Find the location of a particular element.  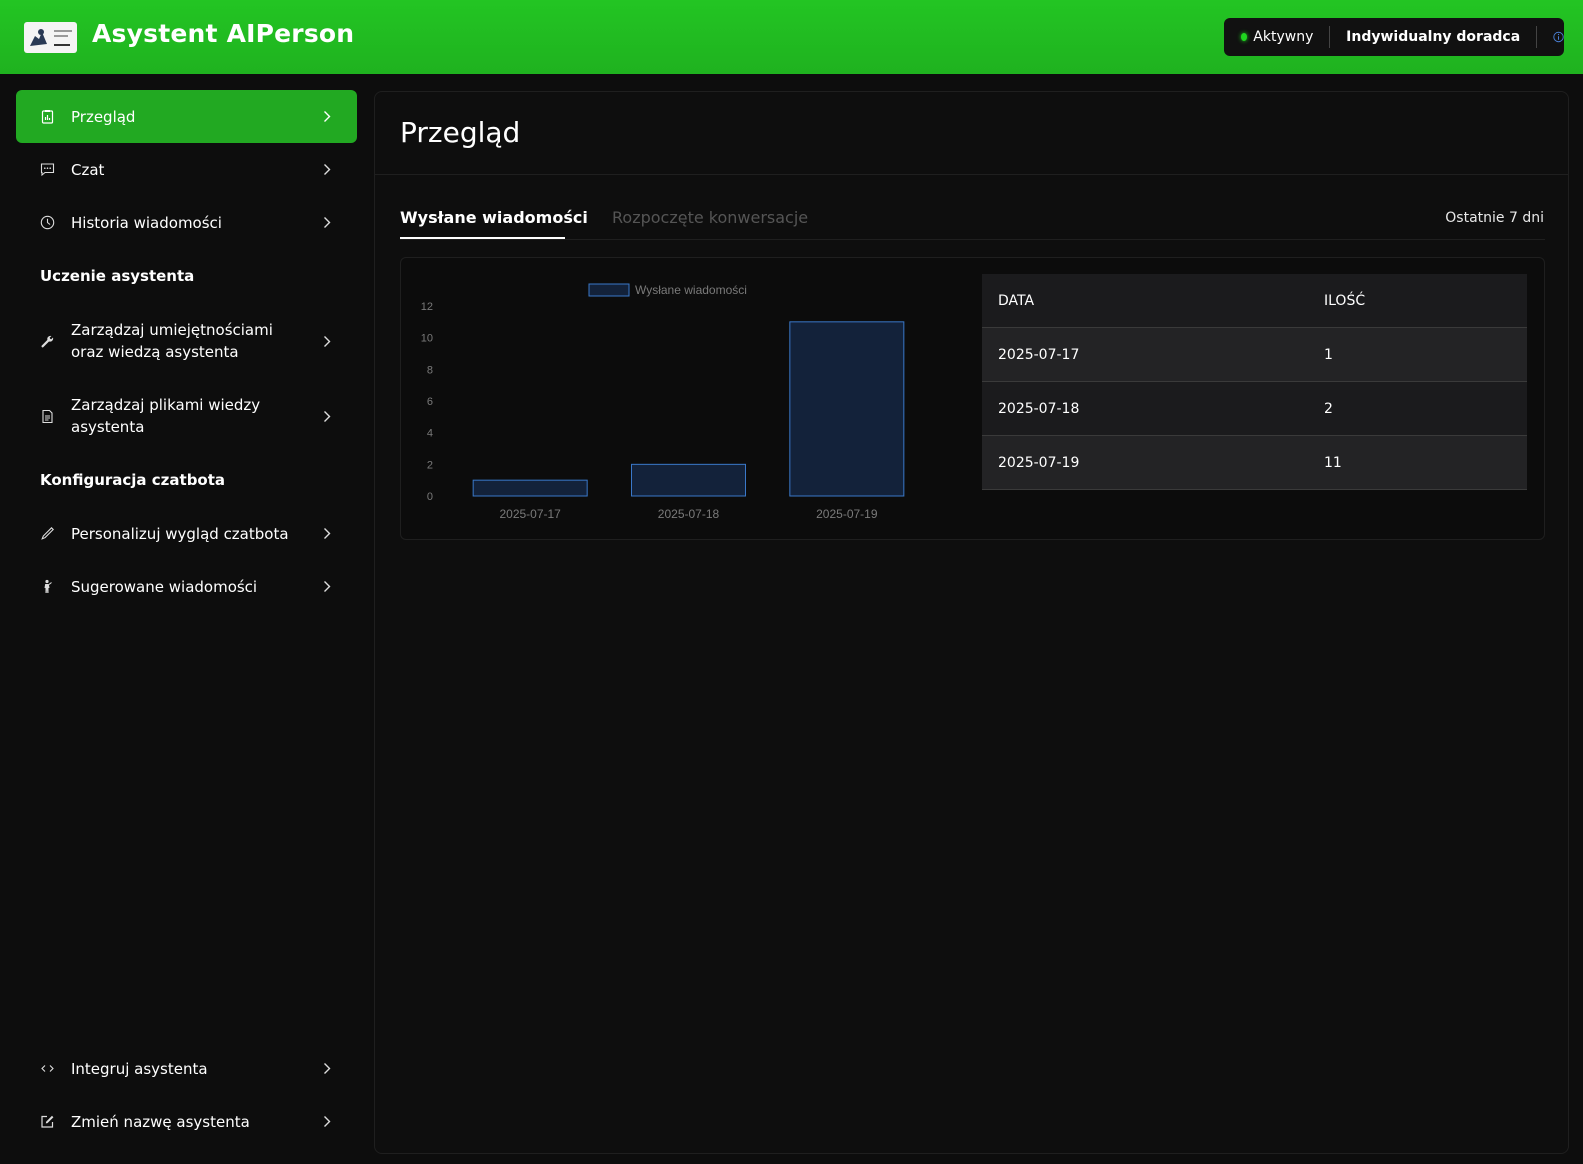

sidebar-item-overview: Przegląd is located at coordinates (186, 116).